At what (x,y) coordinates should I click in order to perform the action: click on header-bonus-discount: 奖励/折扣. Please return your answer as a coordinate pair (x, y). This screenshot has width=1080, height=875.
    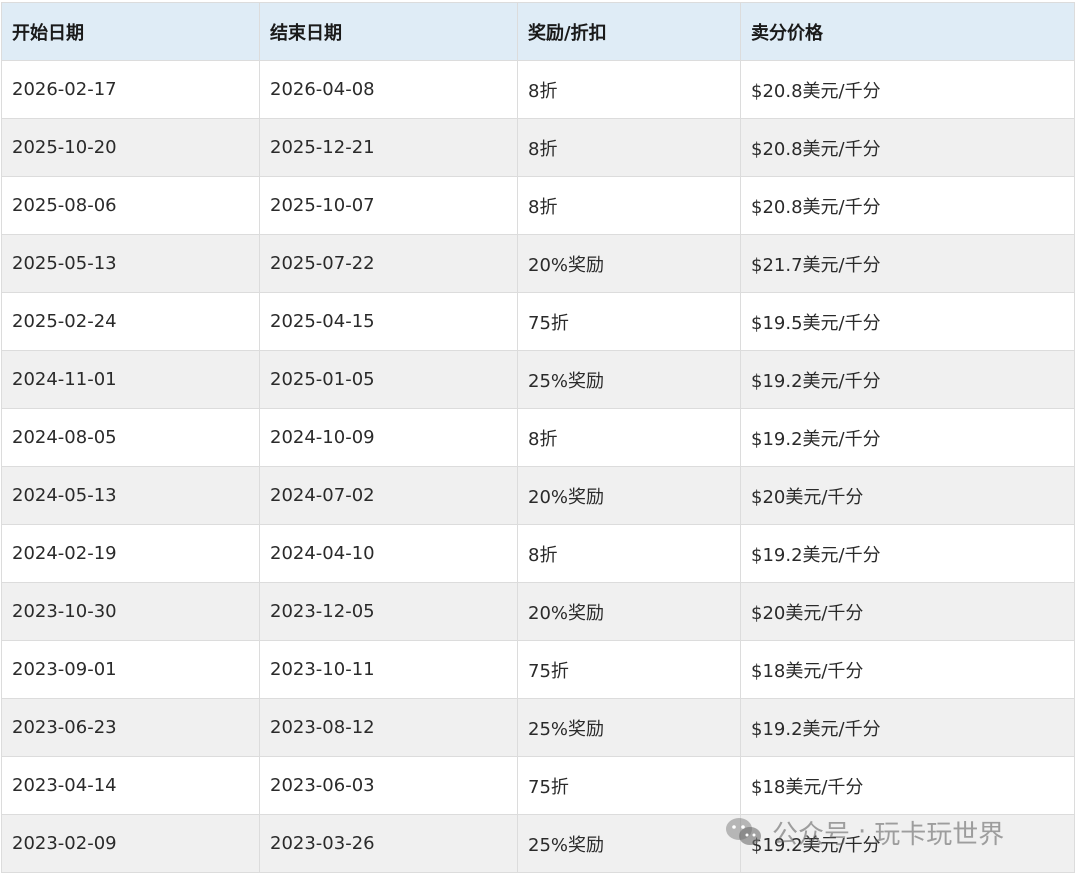
    Looking at the image, I should click on (629, 31).